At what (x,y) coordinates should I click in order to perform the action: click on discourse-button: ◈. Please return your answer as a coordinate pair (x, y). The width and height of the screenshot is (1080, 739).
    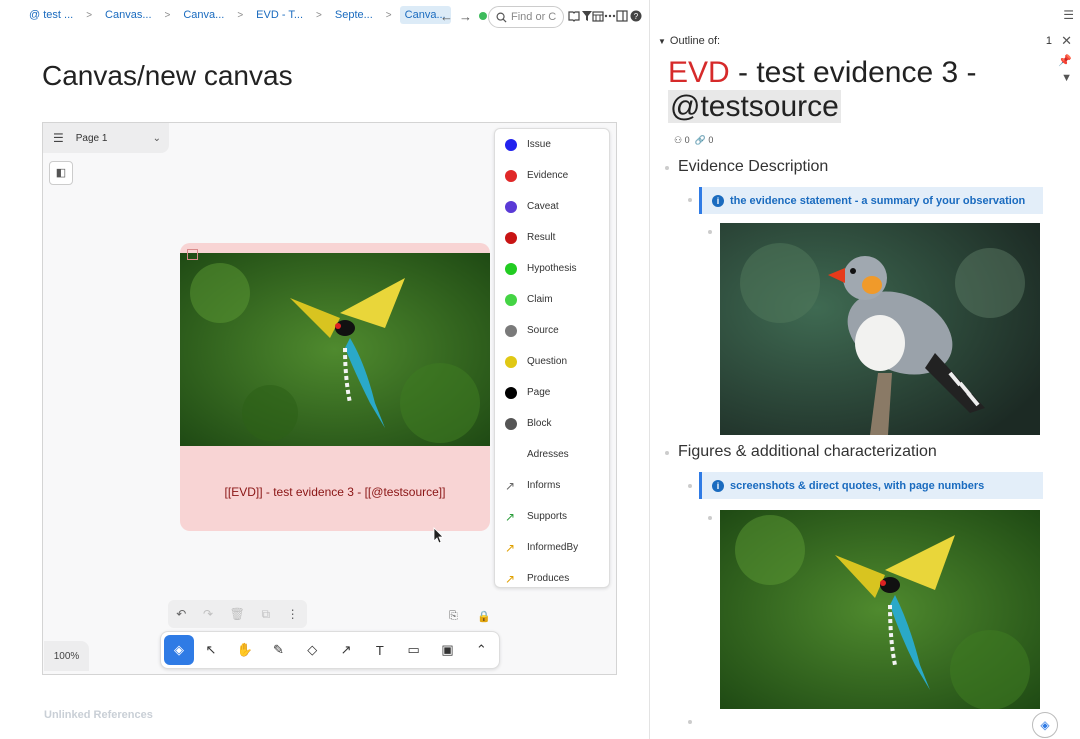
    Looking at the image, I should click on (1045, 725).